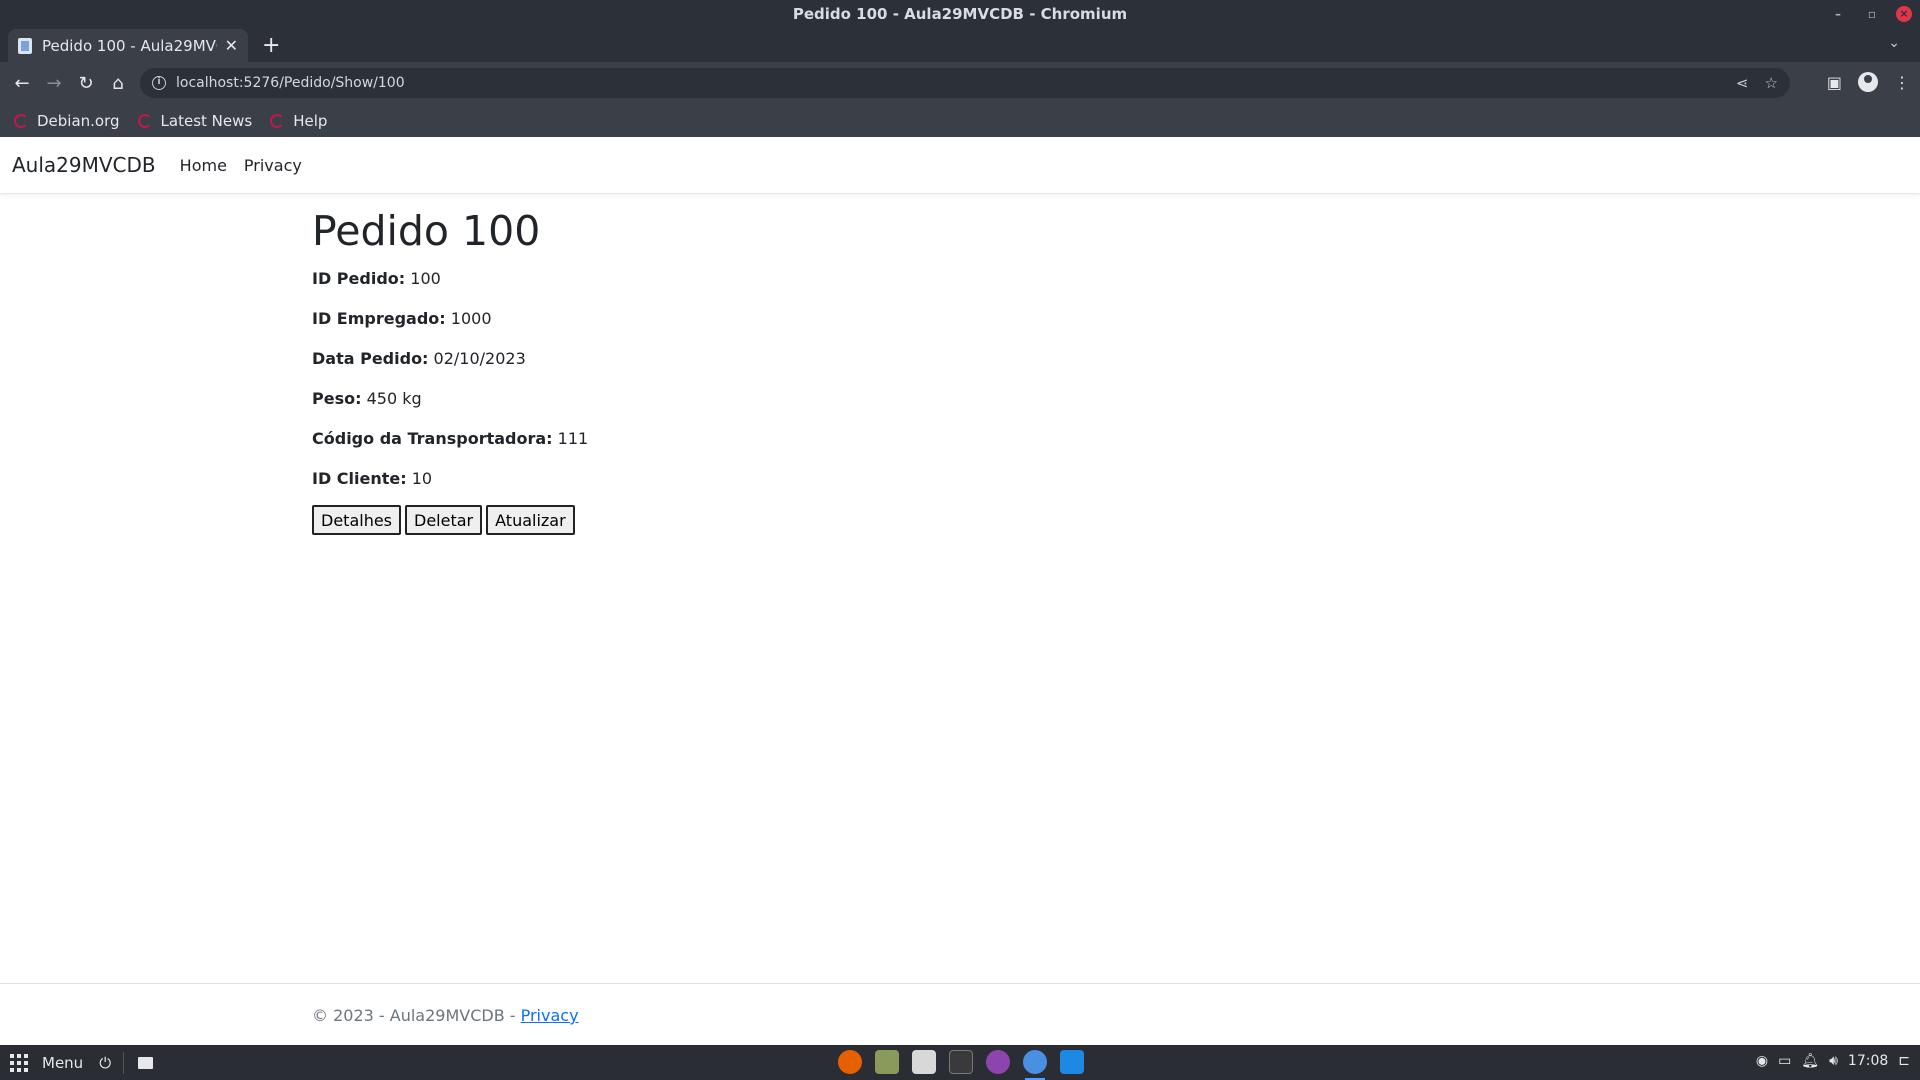 Image resolution: width=1920 pixels, height=1080 pixels. I want to click on firefox-icon, so click(850, 1062).